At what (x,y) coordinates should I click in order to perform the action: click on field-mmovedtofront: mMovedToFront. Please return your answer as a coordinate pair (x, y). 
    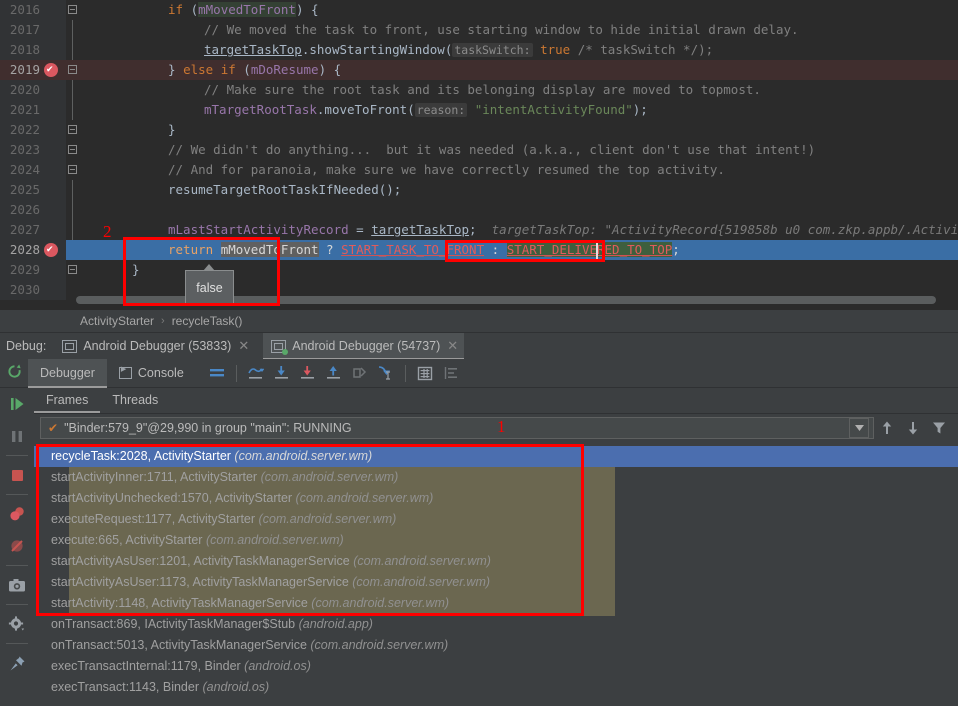
    Looking at the image, I should click on (269, 249).